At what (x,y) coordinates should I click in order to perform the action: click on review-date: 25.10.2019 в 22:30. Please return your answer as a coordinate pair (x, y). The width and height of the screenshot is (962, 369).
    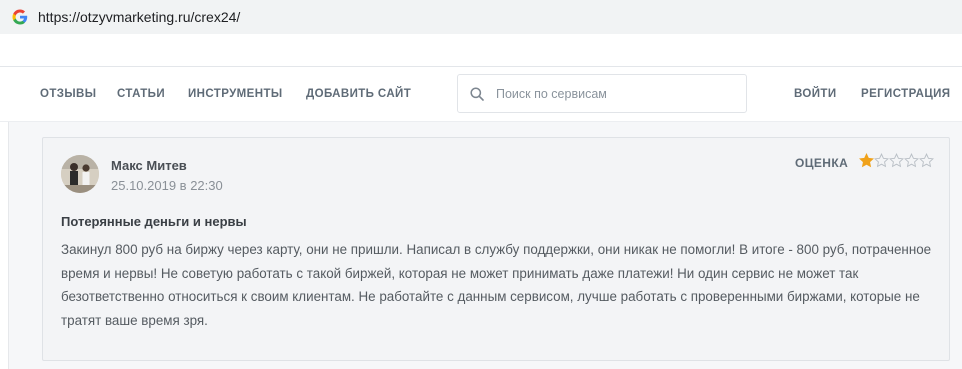
    Looking at the image, I should click on (167, 185).